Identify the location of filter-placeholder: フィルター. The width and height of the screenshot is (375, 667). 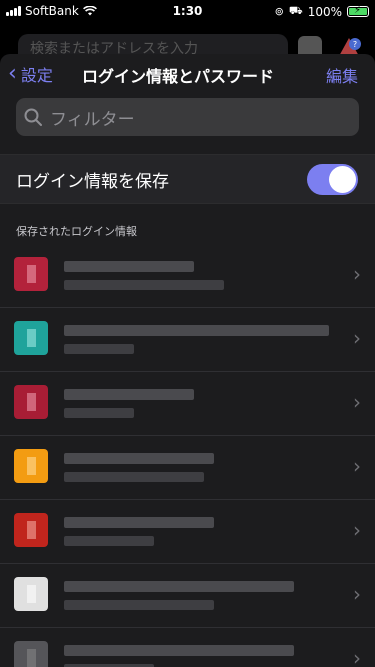
(92, 119).